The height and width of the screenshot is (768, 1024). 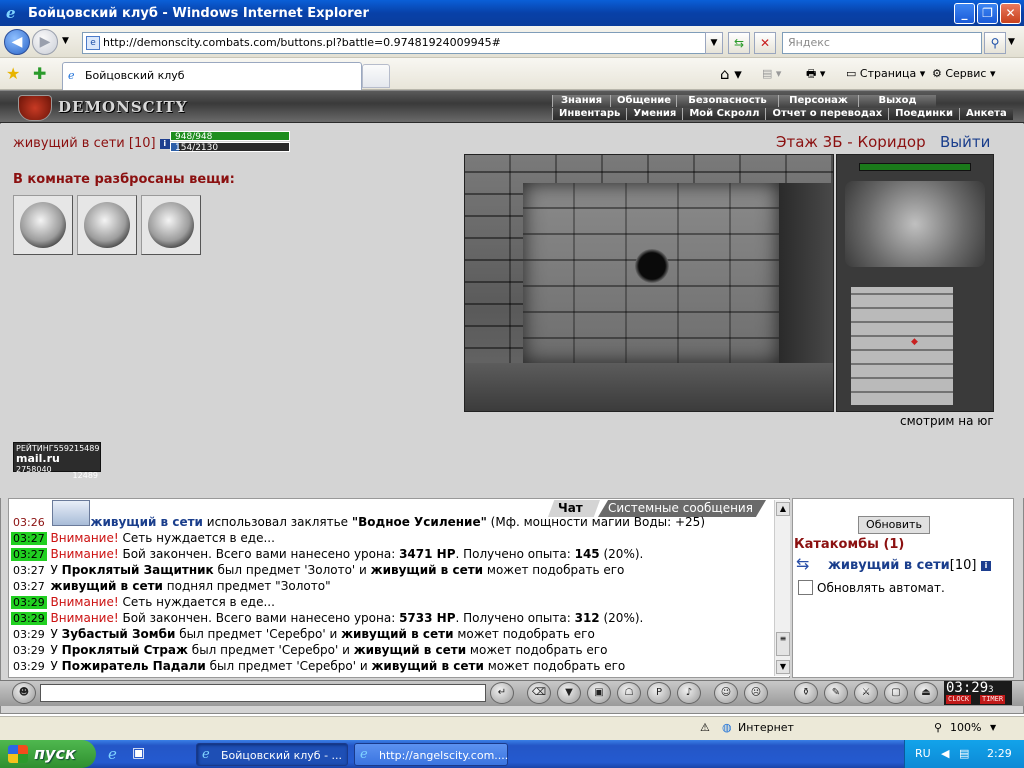 I want to click on room-title: Катакомбы (1), so click(x=849, y=544).